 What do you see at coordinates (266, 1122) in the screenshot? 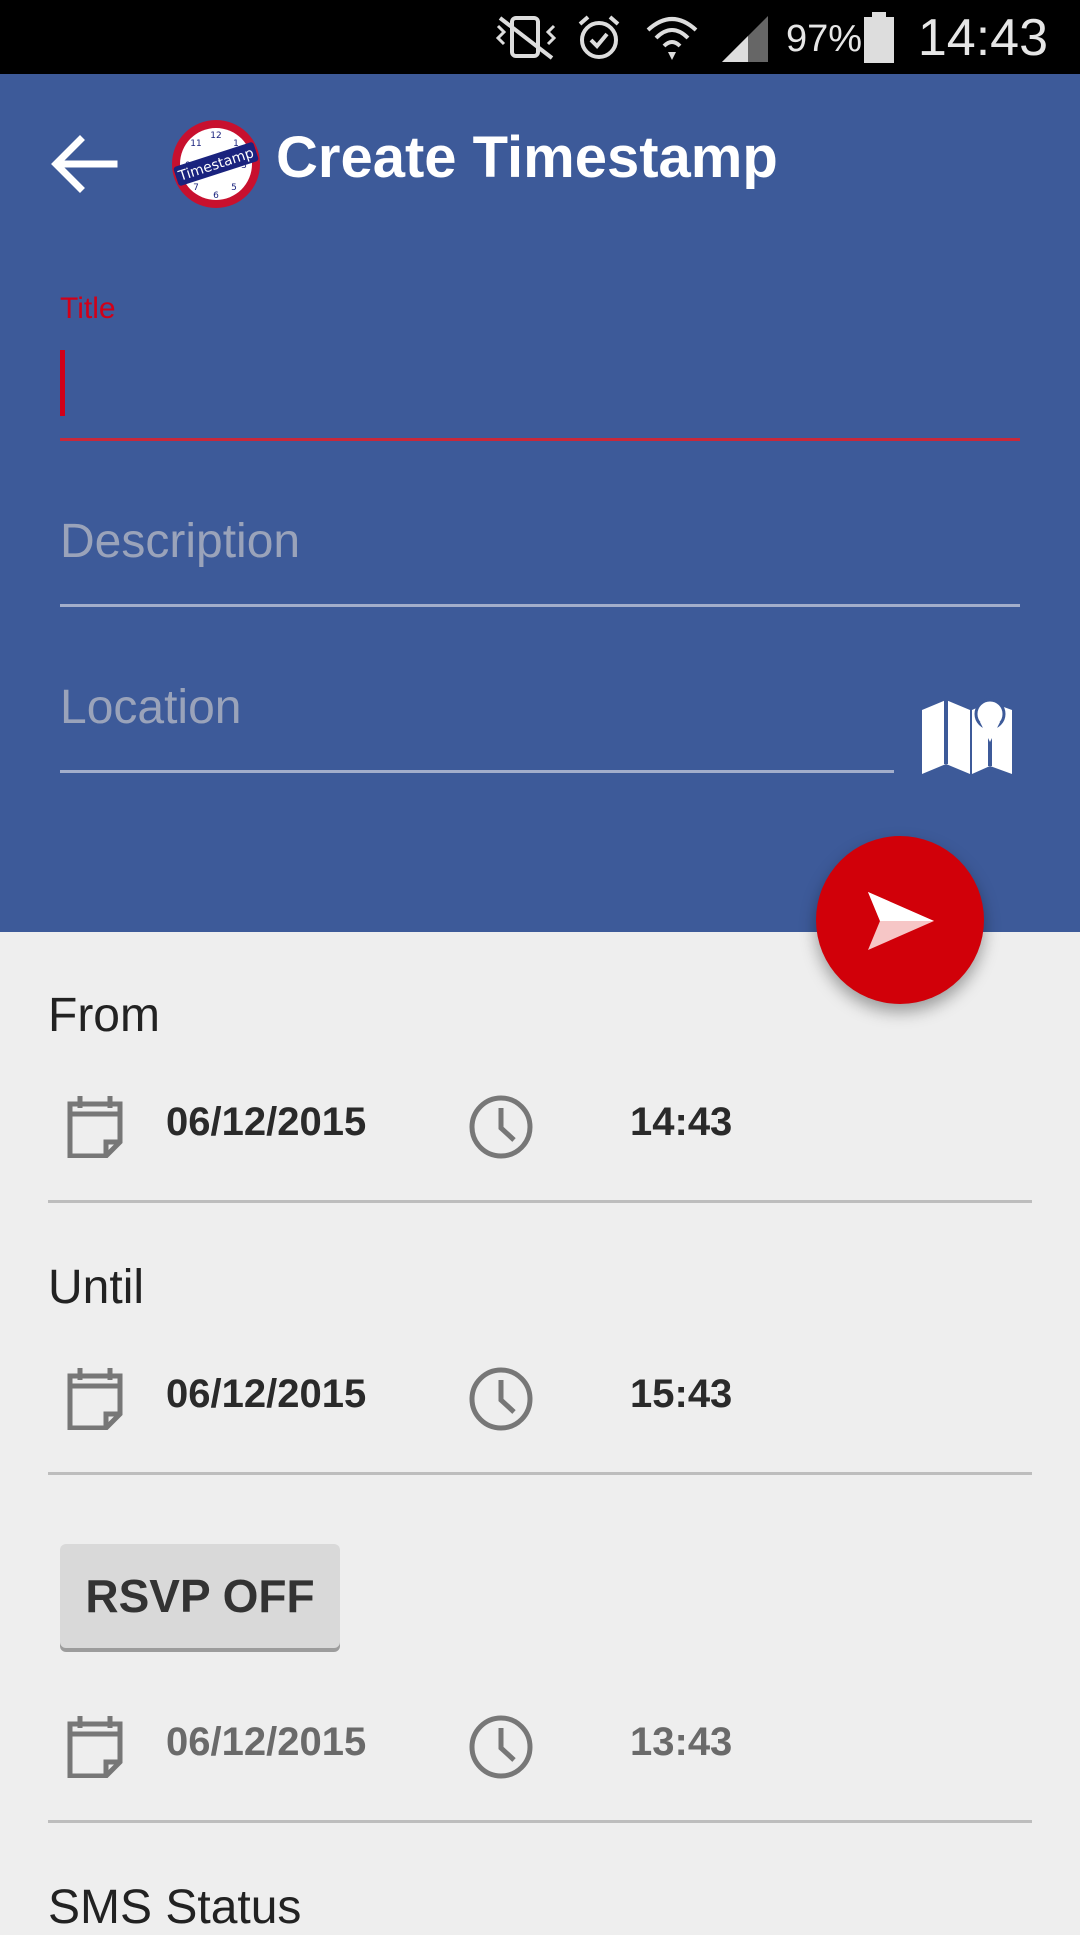
I see `from-date: 06/12/2015` at bounding box center [266, 1122].